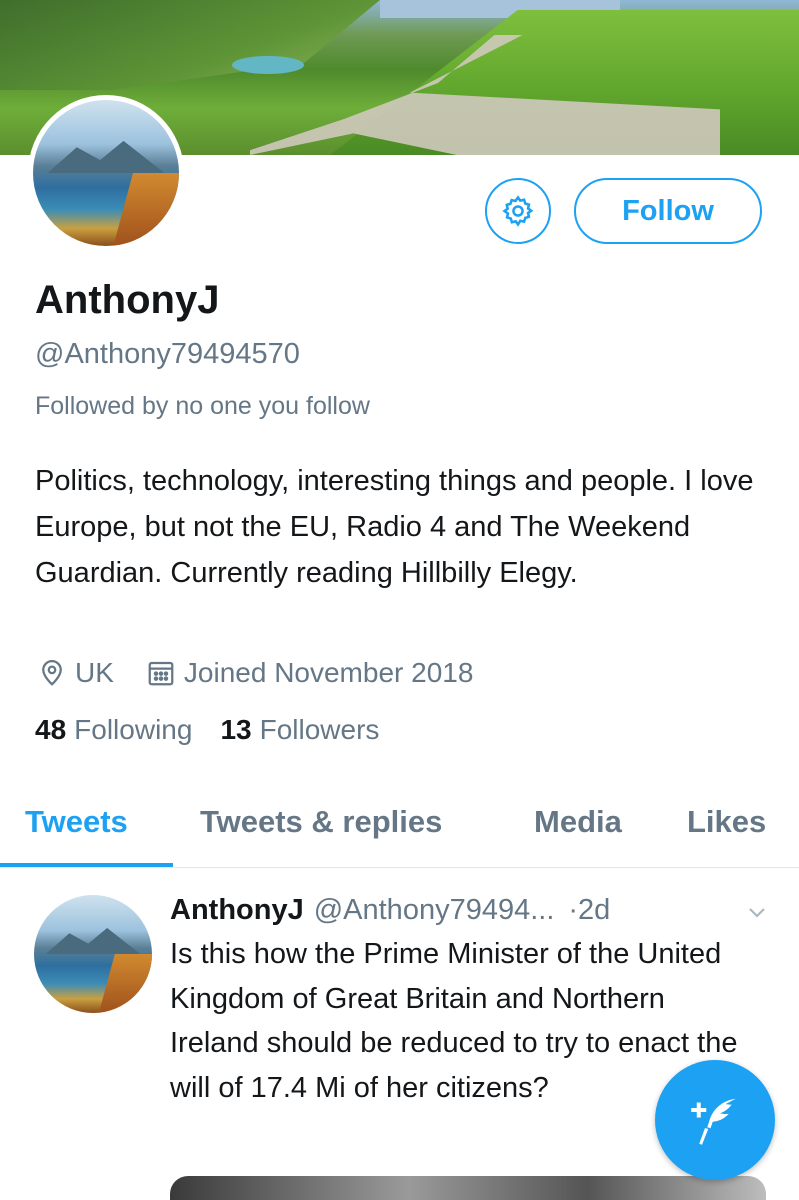 The width and height of the screenshot is (799, 1200). What do you see at coordinates (202, 406) in the screenshot?
I see `followed-by-text: Followed by no one you follow` at bounding box center [202, 406].